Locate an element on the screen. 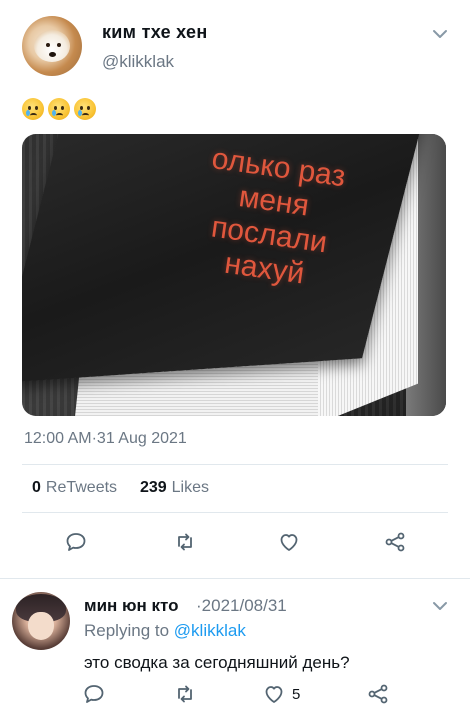  dog-face is located at coordinates (52, 46).